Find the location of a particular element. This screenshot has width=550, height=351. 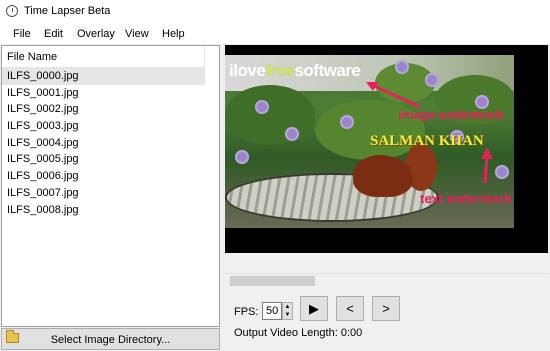

spin-down-icon: ▼ is located at coordinates (287, 315).